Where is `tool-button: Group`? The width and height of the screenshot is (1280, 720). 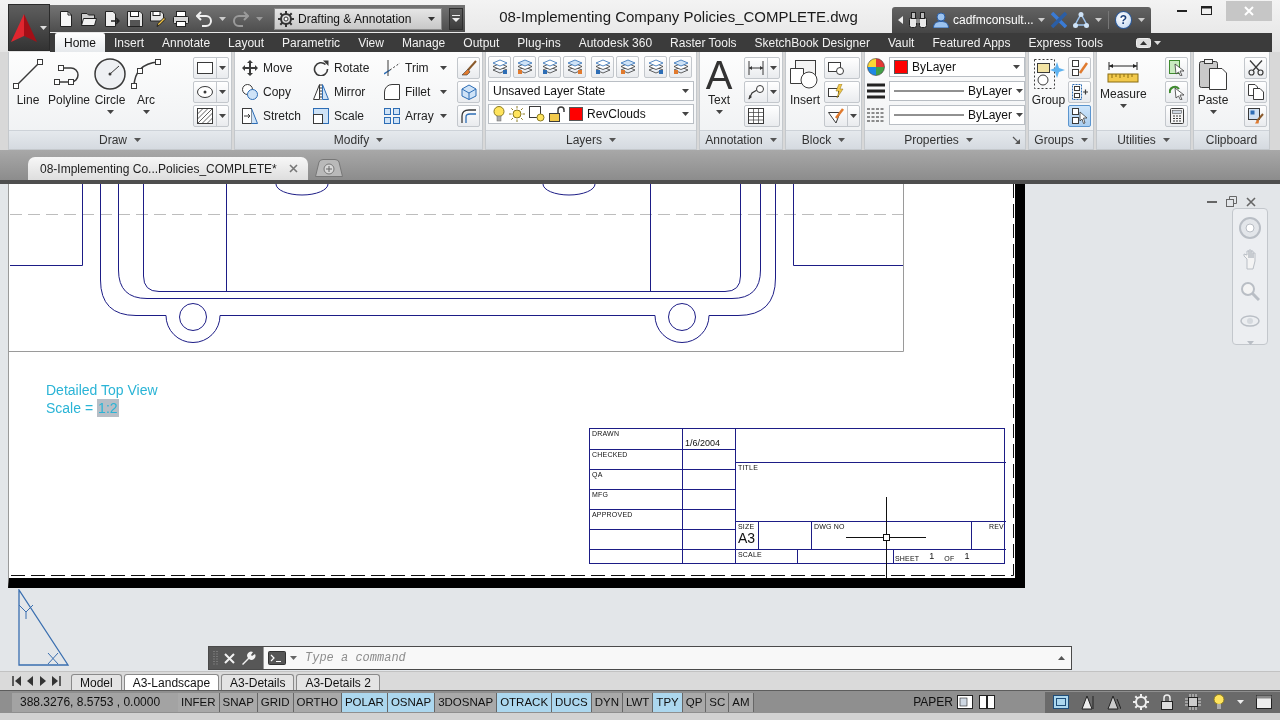
tool-button: Group is located at coordinates (1048, 82).